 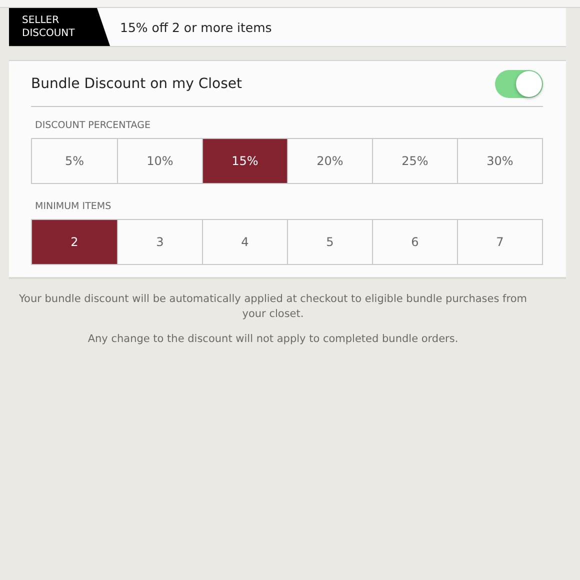 What do you see at coordinates (273, 307) in the screenshot?
I see `info-text: Your bundle discount will be automatically applied at checkout to eligible bundle purchases from your closet.` at bounding box center [273, 307].